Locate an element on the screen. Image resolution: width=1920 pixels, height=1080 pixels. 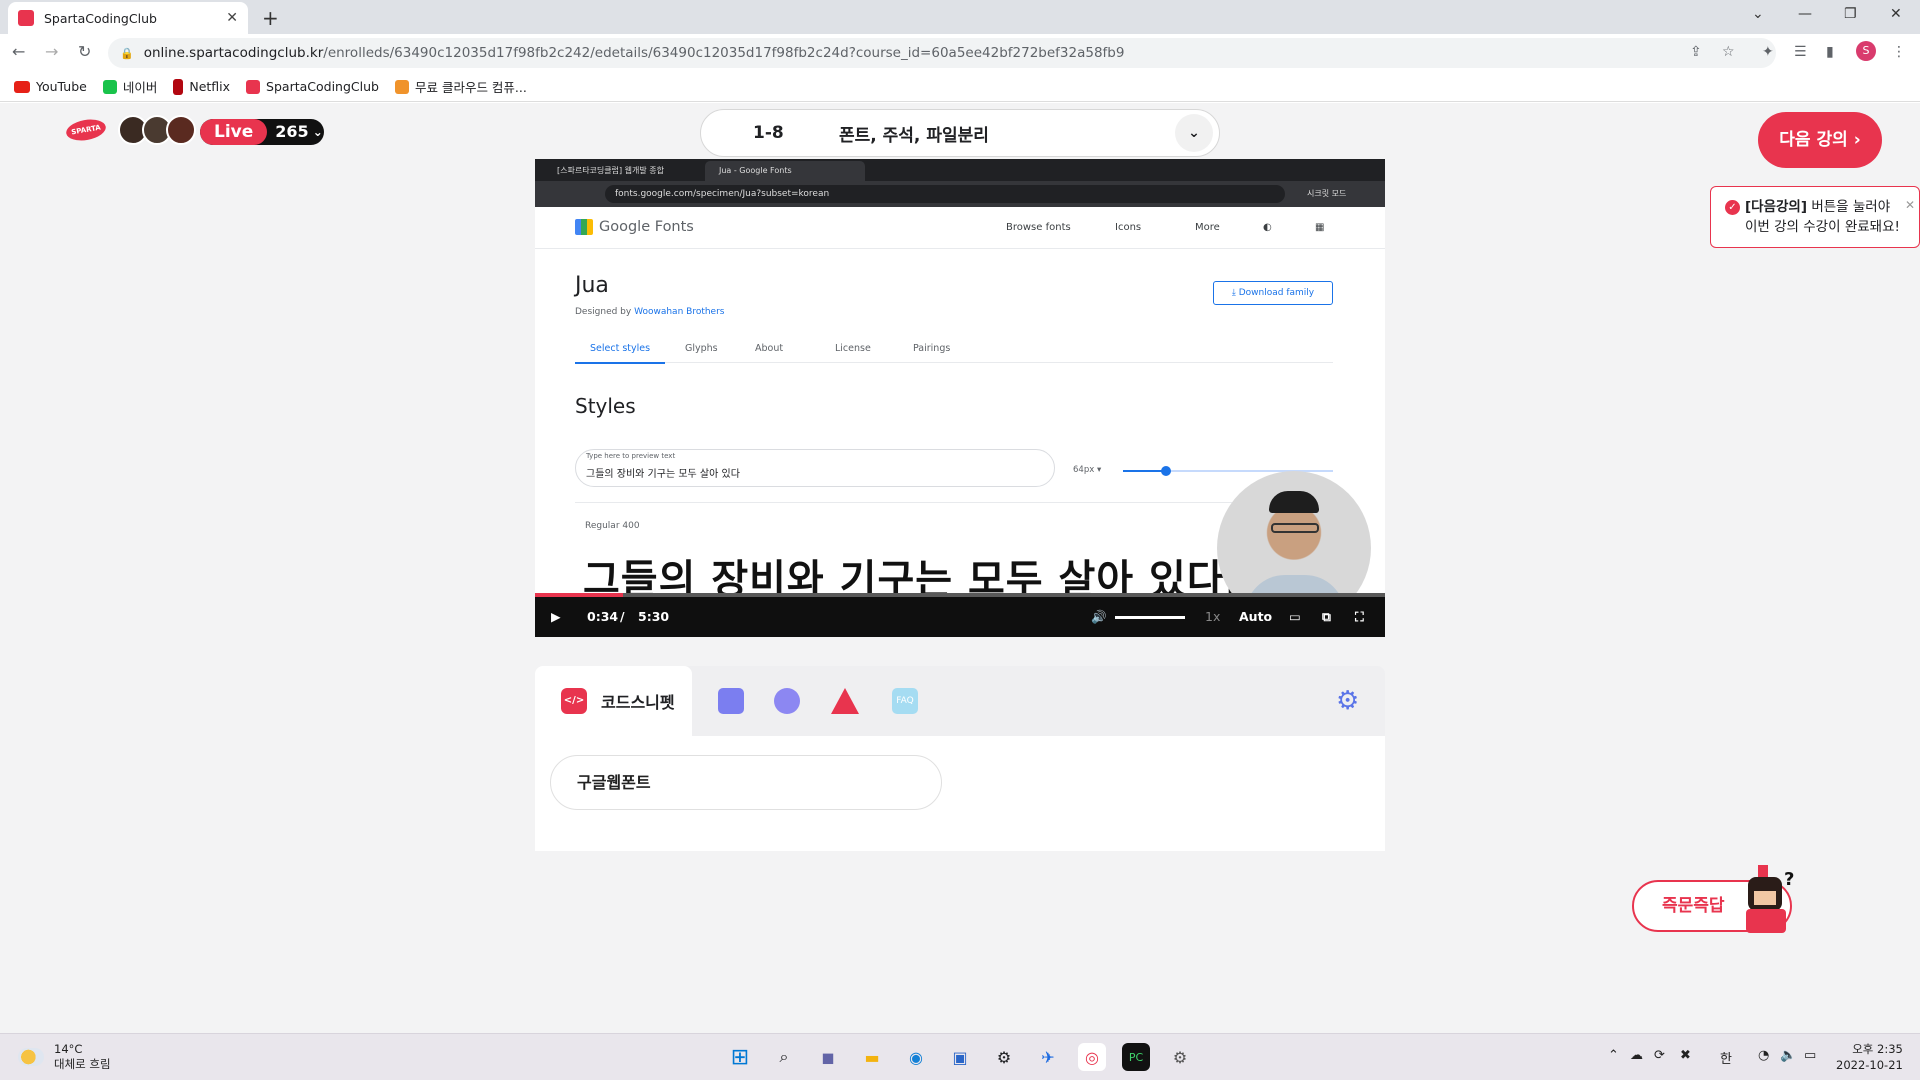
bookmark-youtube: YouTube is located at coordinates (50, 86).